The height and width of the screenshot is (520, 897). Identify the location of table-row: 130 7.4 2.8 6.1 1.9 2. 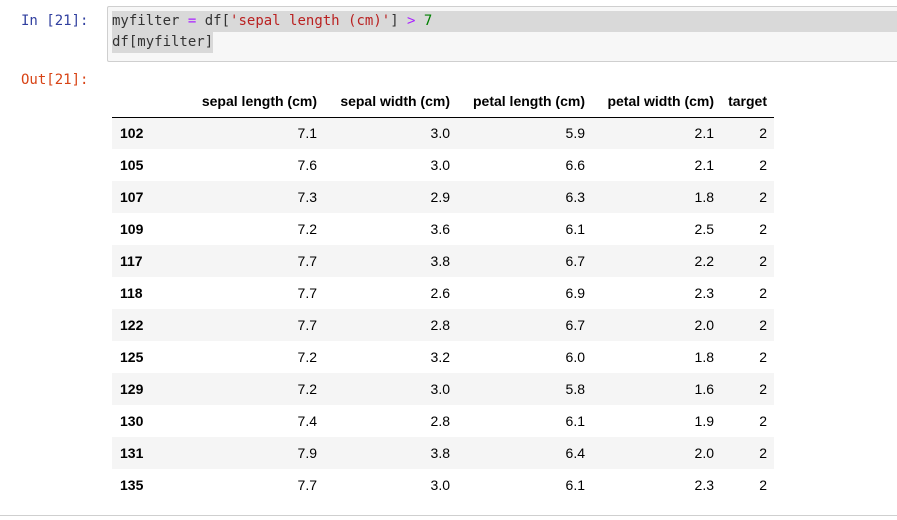
(443, 421).